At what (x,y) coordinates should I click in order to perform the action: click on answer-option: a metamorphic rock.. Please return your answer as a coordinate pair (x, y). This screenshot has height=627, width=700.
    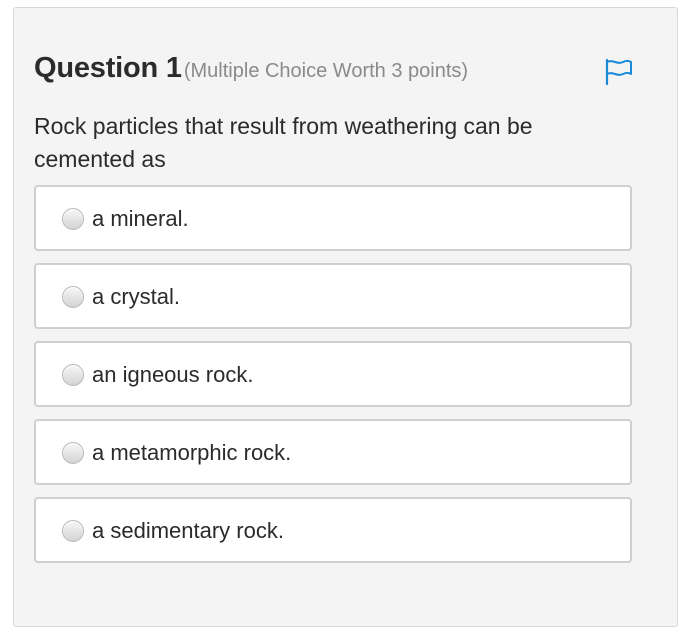
    Looking at the image, I should click on (333, 452).